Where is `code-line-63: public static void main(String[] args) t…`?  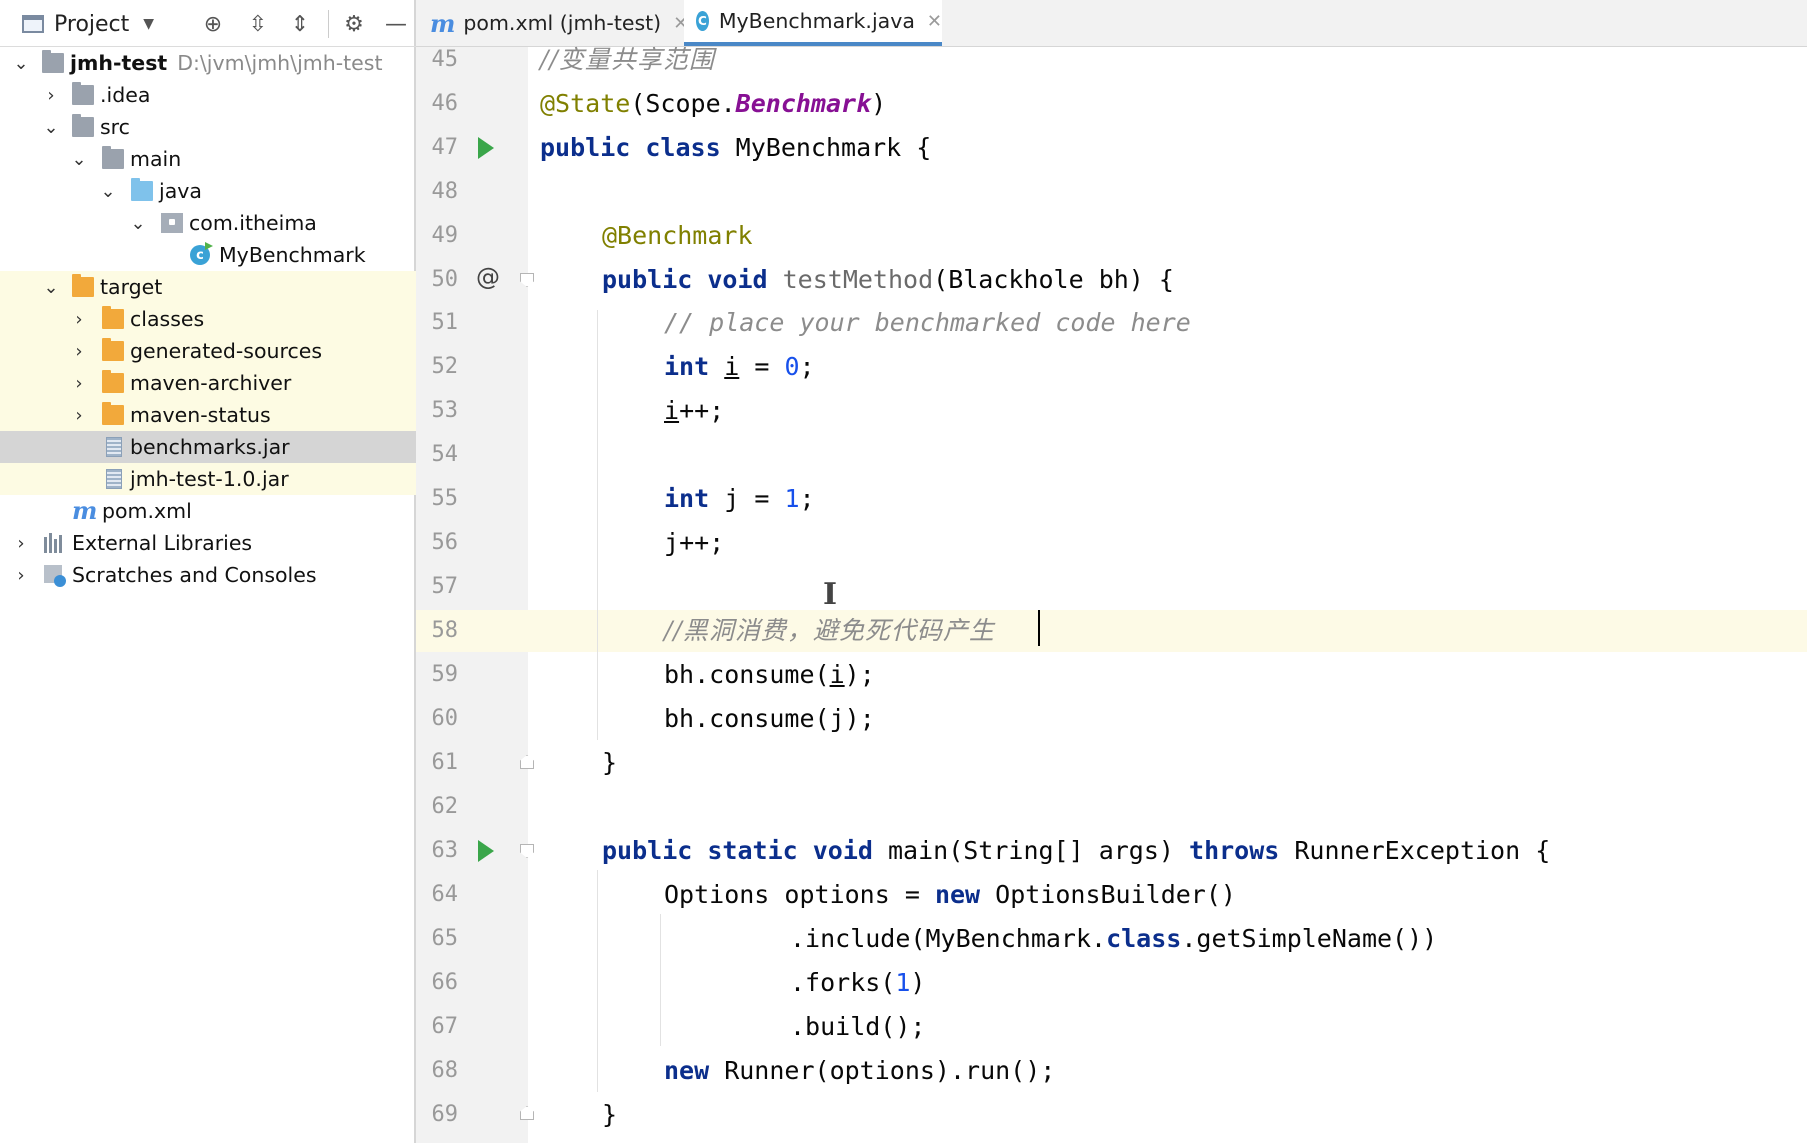 code-line-63: public static void main(String[] args) t… is located at coordinates (1076, 851).